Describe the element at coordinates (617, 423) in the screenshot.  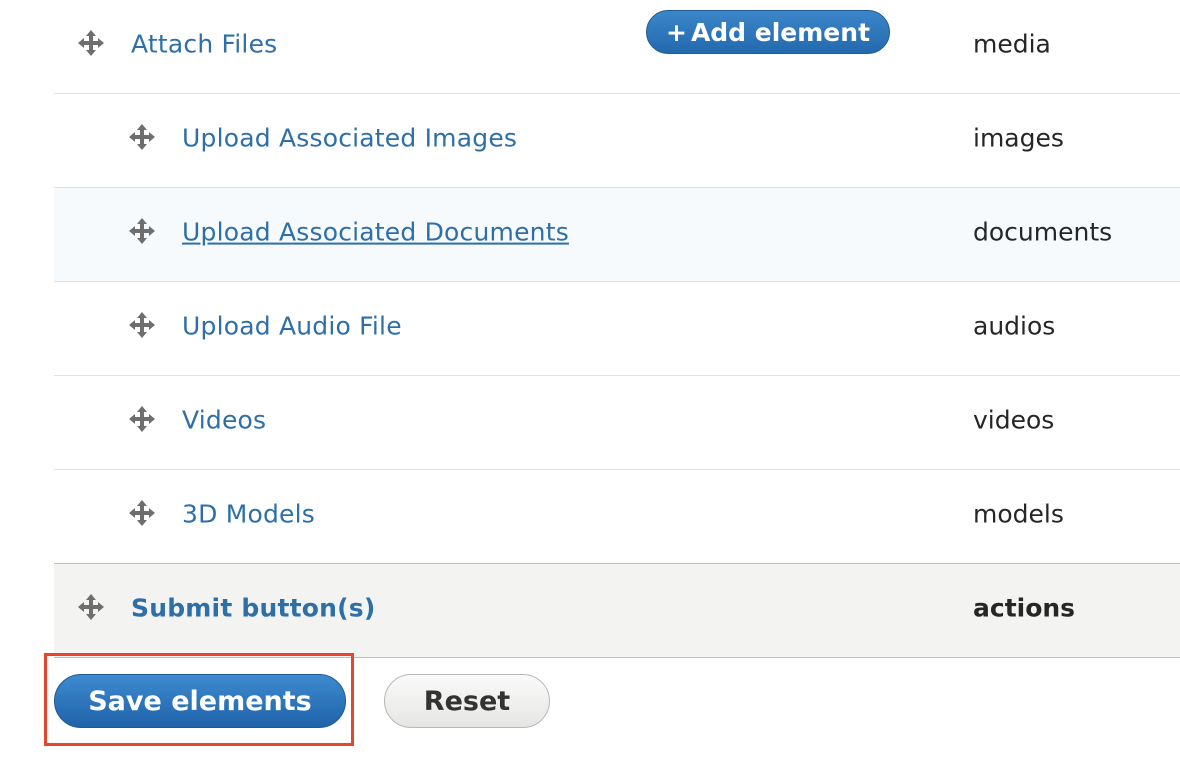
I see `table-row: Videos videos` at that location.